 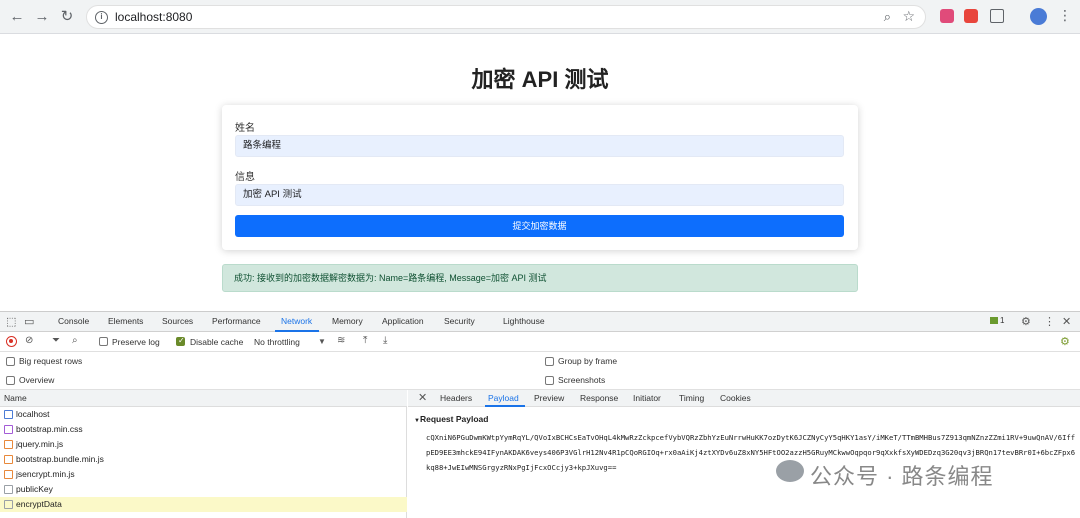 What do you see at coordinates (136, 342) in the screenshot?
I see `preserve-log-label: Preserve log` at bounding box center [136, 342].